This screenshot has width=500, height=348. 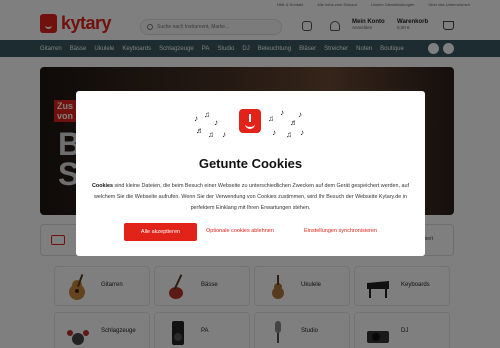 What do you see at coordinates (160, 232) in the screenshot?
I see `accept-all-button: Alle akzeptieren` at bounding box center [160, 232].